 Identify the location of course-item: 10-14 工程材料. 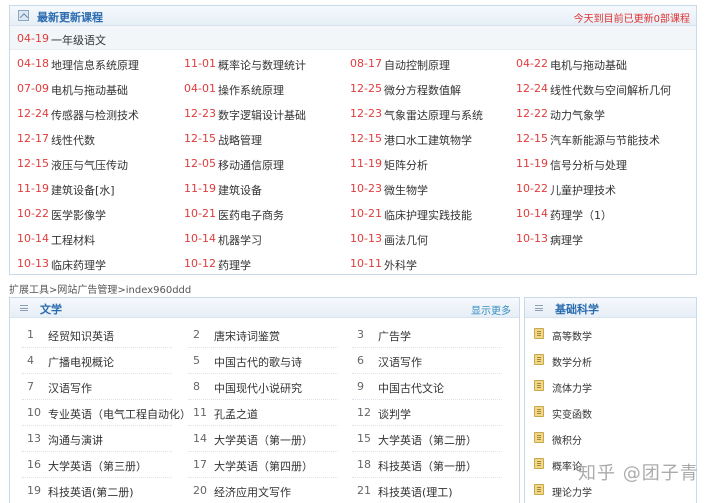
(102, 239).